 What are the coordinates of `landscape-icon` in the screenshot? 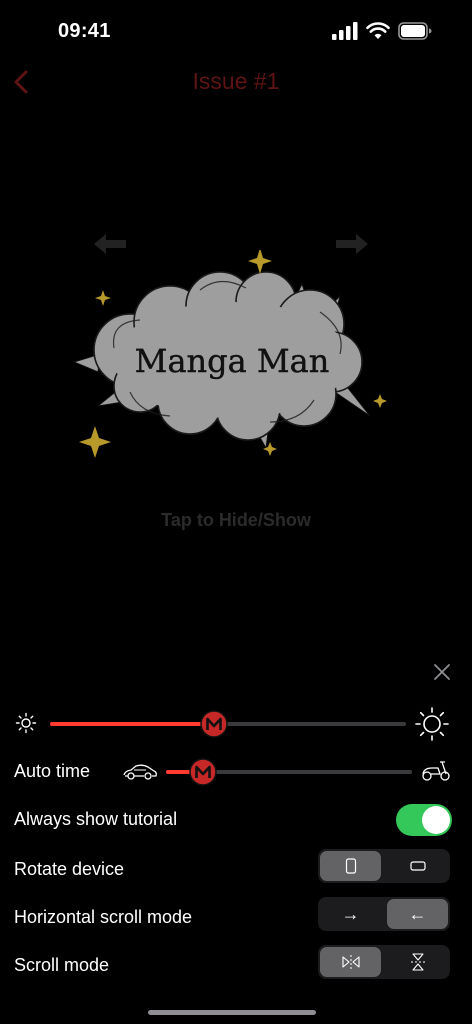 It's located at (417, 866).